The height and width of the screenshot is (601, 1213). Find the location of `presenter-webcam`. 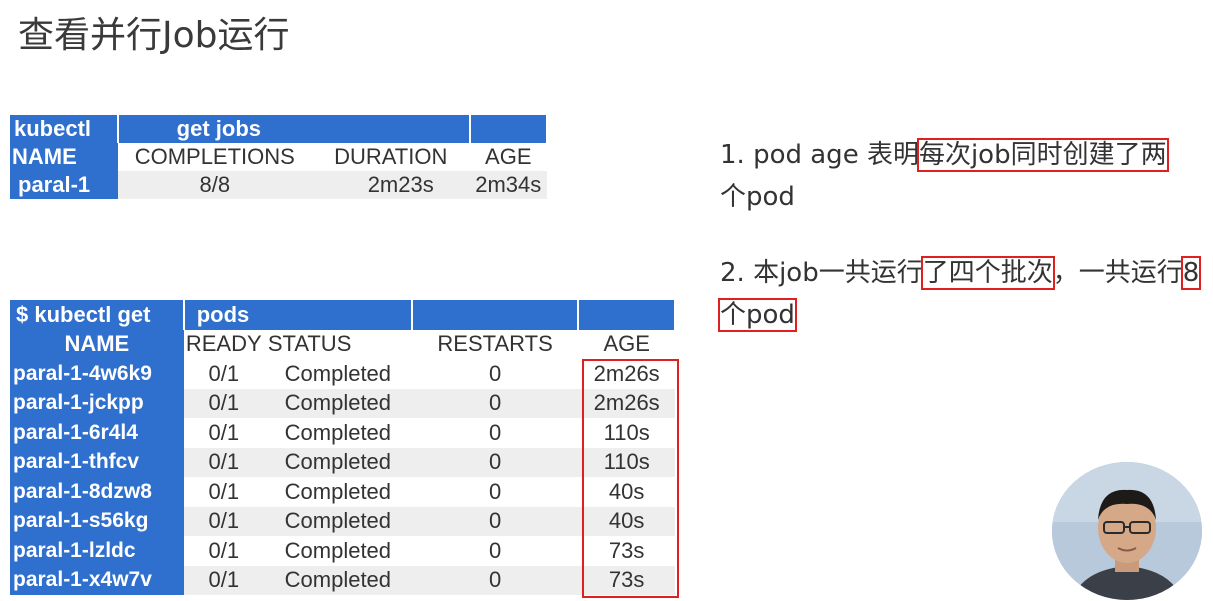

presenter-webcam is located at coordinates (1127, 531).